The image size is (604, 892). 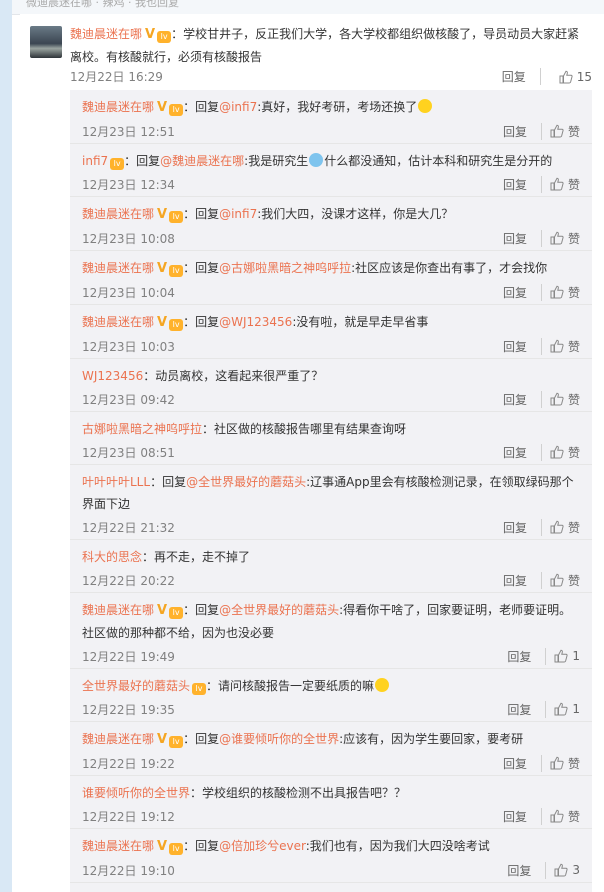 I want to click on reply-timestamp: 12月23日 09:42, so click(x=128, y=399).